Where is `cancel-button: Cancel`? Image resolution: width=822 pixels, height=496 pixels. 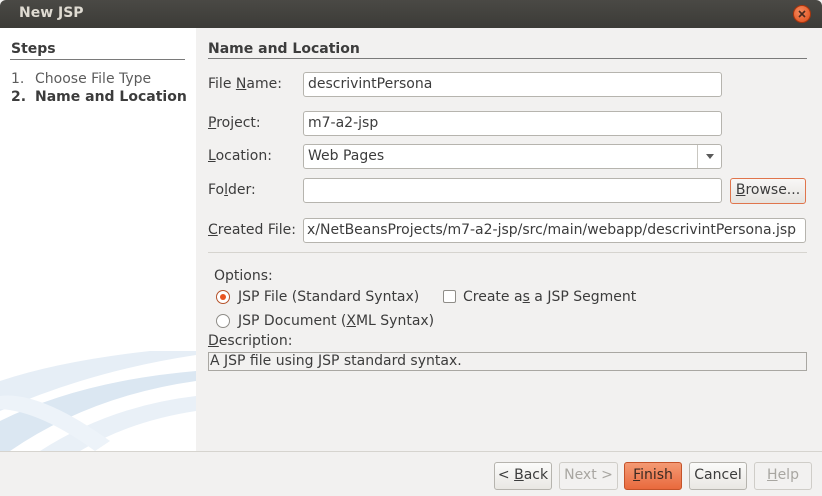
cancel-button: Cancel is located at coordinates (718, 476).